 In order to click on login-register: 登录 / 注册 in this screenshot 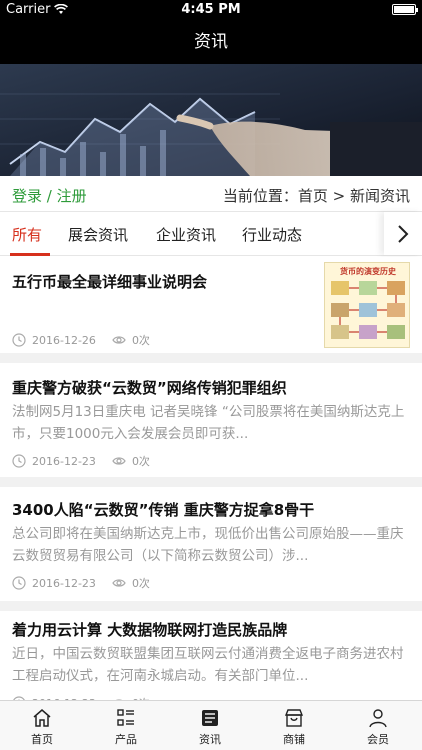, I will do `click(49, 195)`.